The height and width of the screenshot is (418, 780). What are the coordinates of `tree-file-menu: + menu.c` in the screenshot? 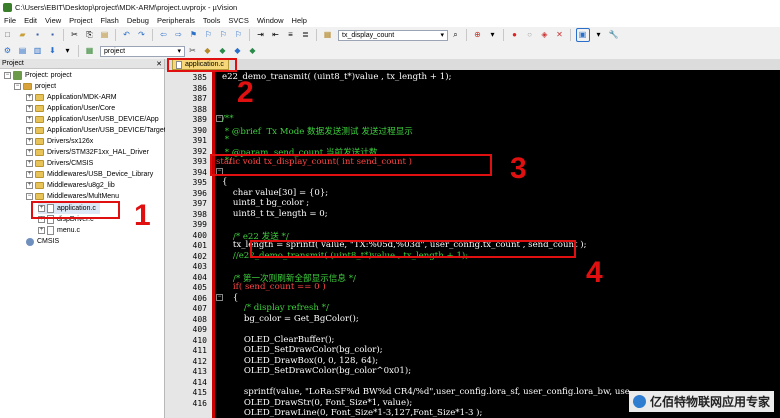 It's located at (59, 230).